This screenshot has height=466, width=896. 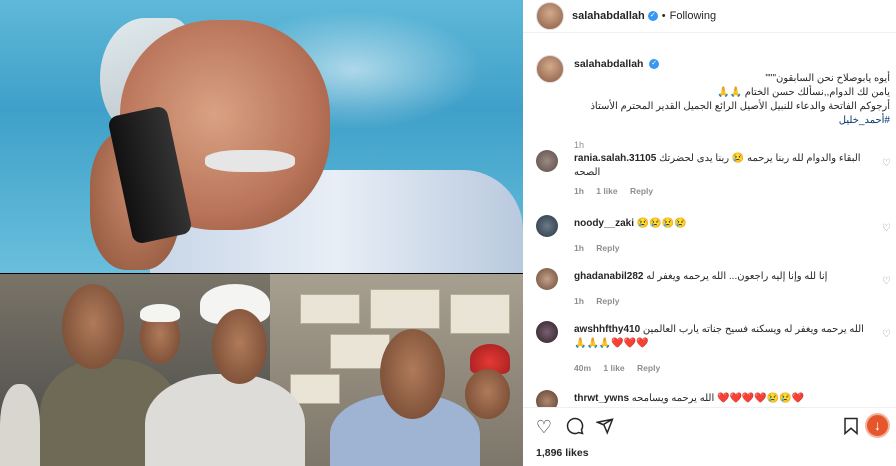 What do you see at coordinates (877, 425) in the screenshot?
I see `download-icon: ↓` at bounding box center [877, 425].